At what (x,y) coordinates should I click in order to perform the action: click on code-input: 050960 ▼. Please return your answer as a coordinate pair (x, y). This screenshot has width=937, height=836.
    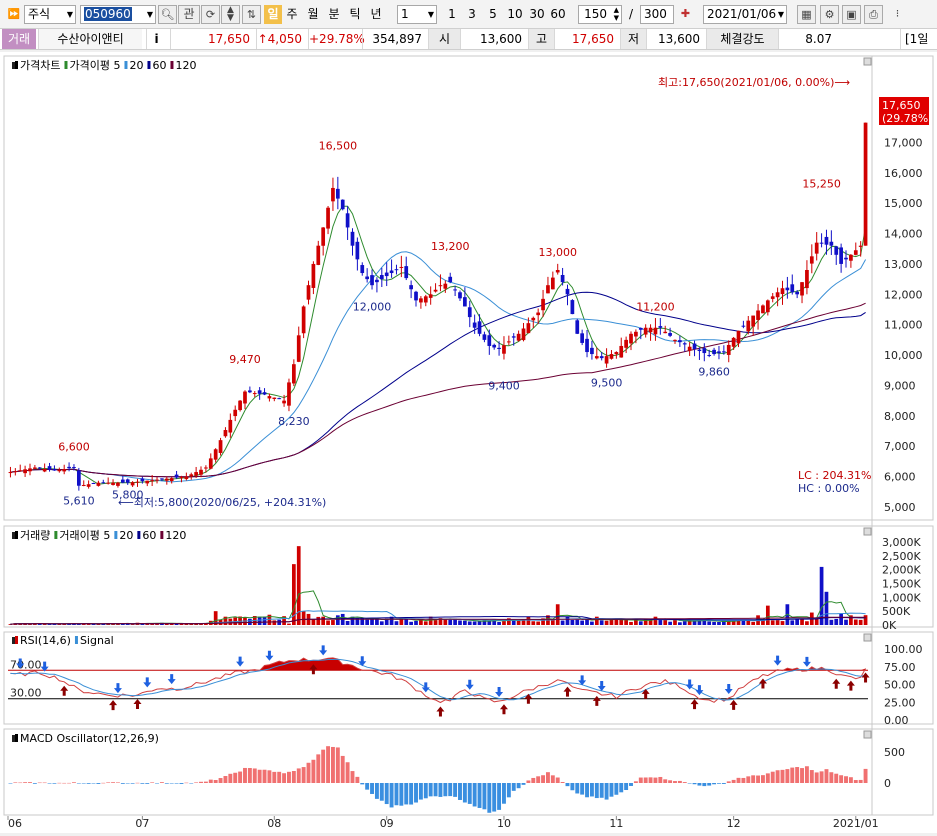
    Looking at the image, I should click on (118, 14).